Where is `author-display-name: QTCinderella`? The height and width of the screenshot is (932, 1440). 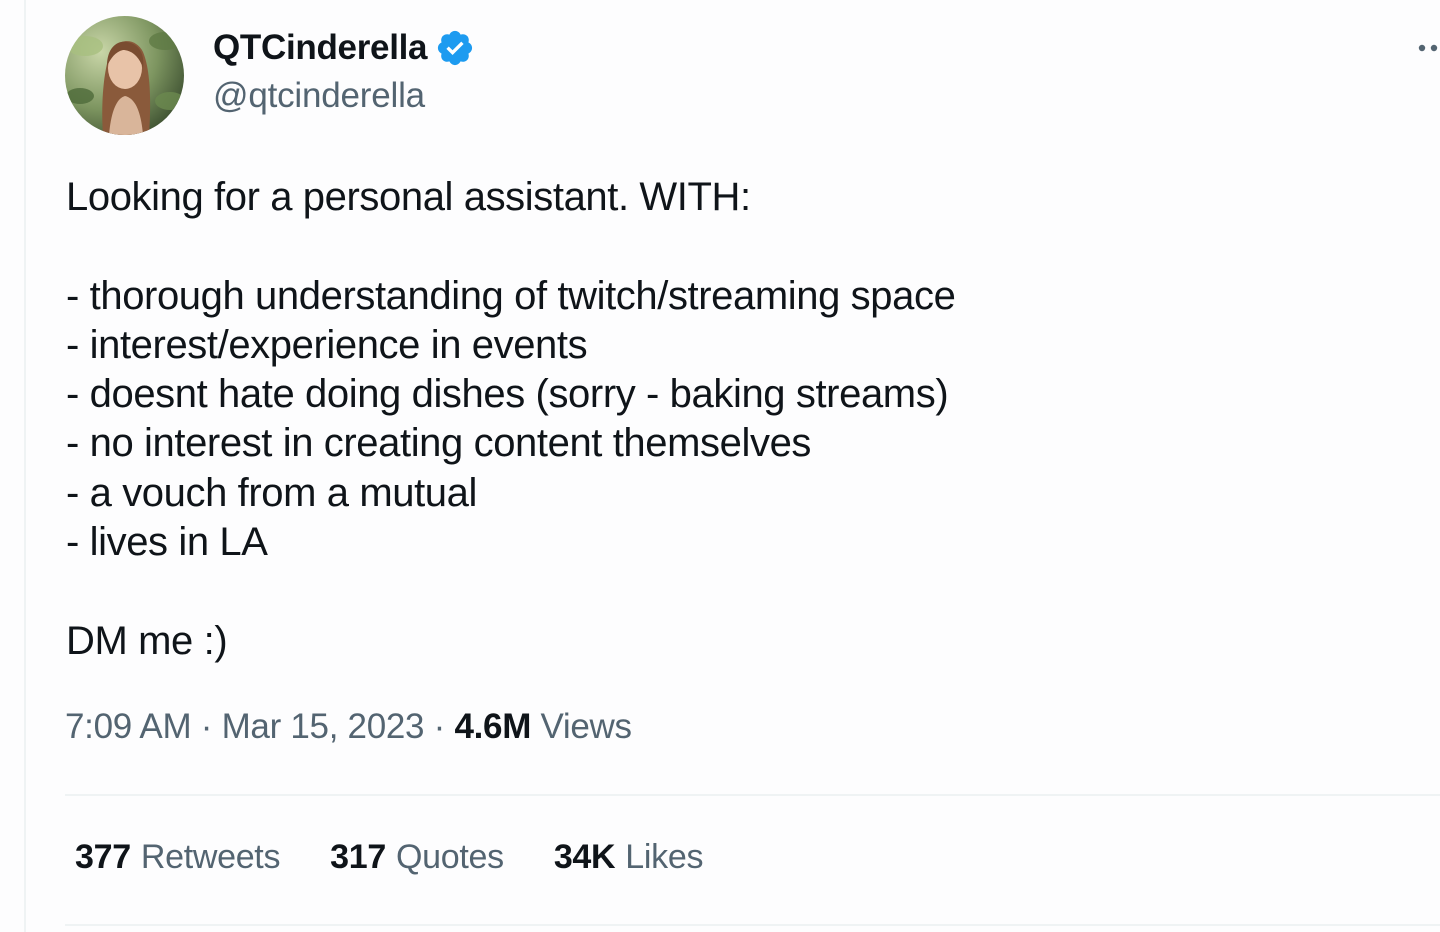
author-display-name: QTCinderella is located at coordinates (320, 48).